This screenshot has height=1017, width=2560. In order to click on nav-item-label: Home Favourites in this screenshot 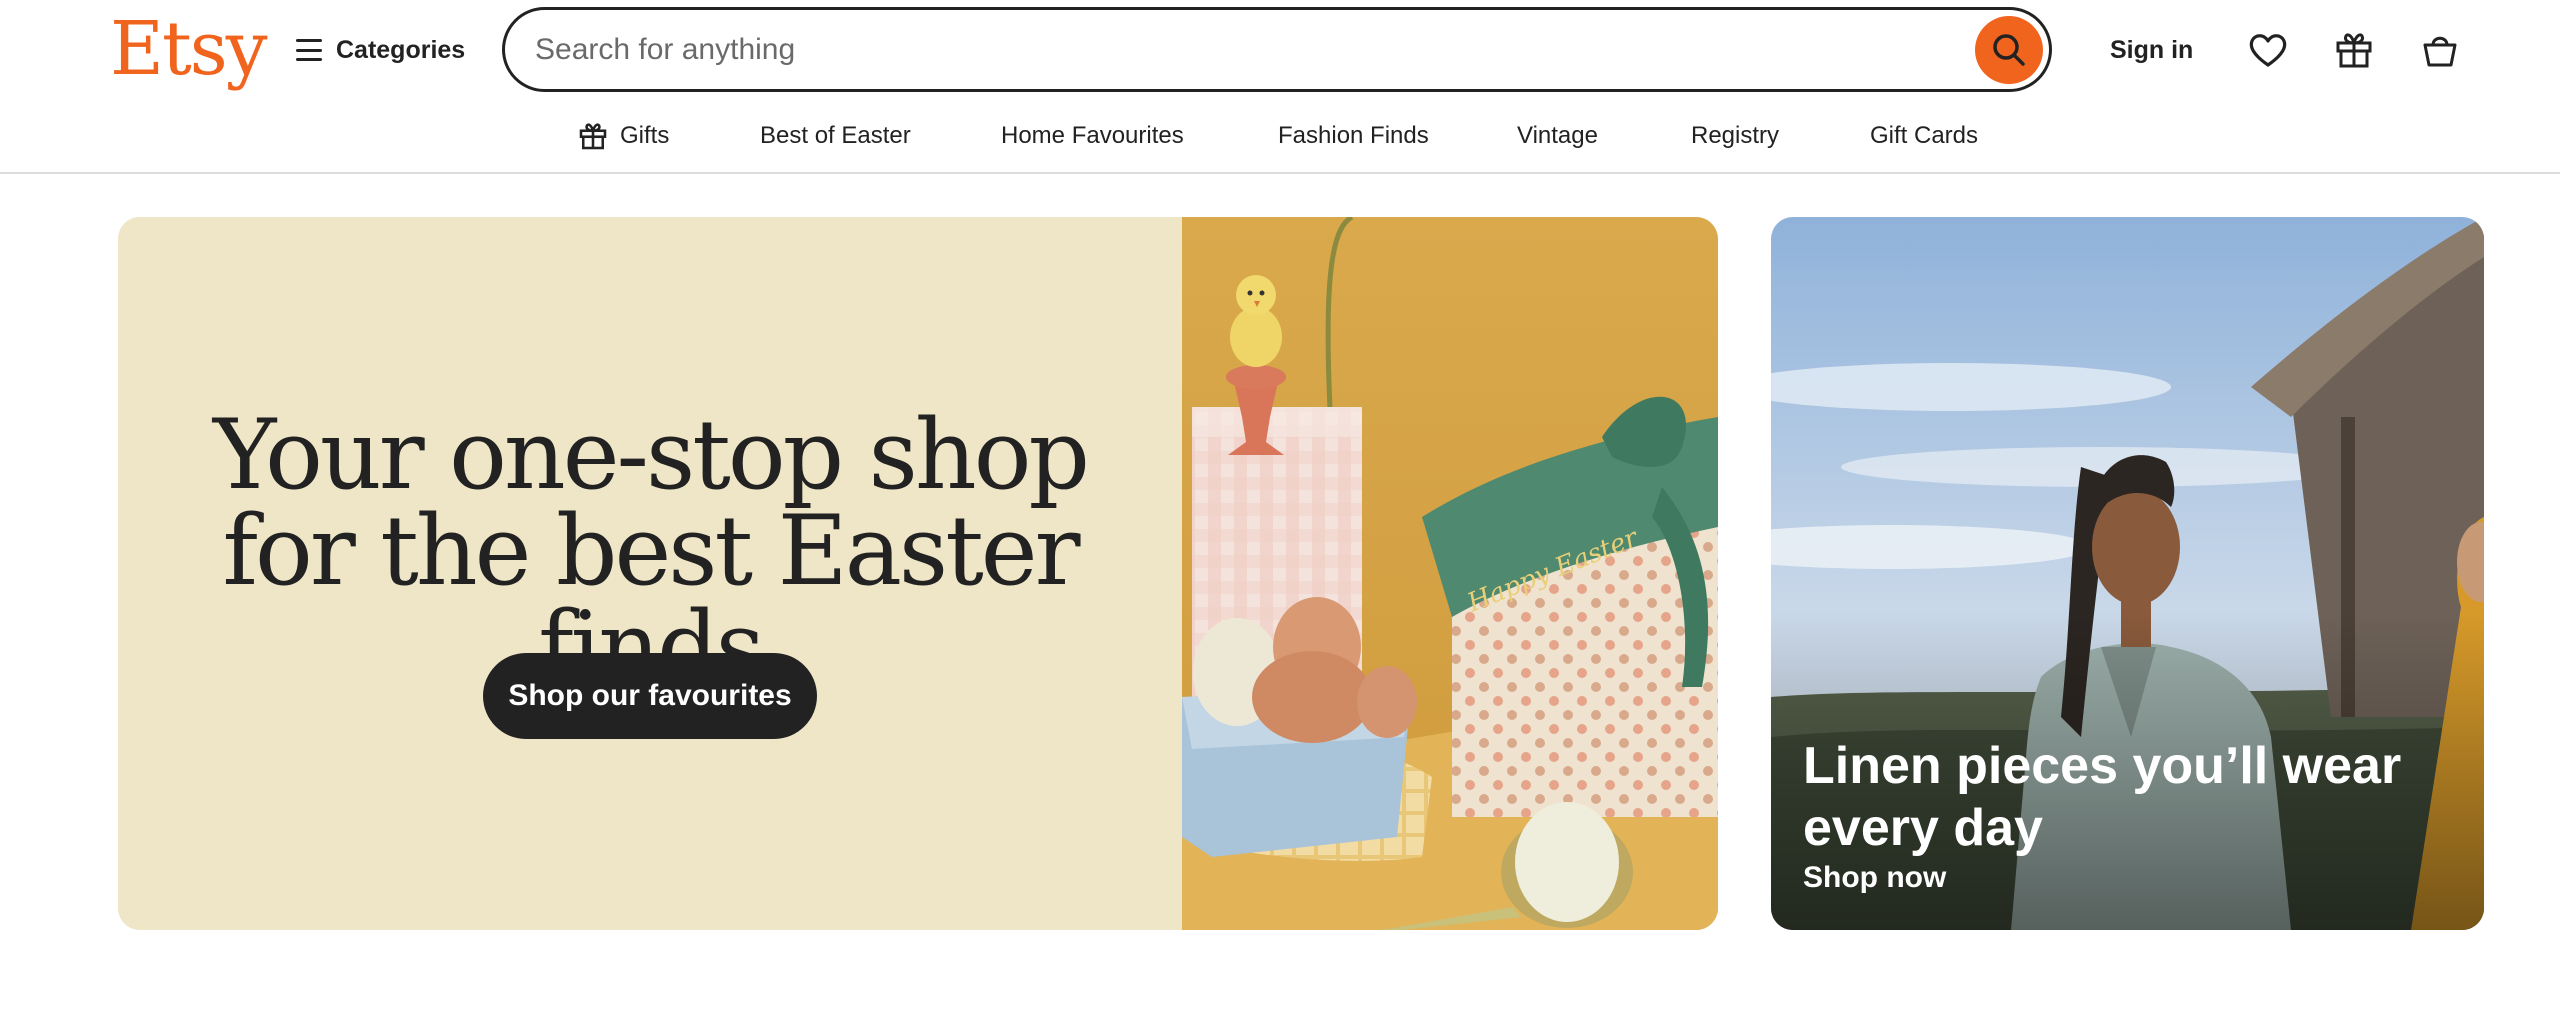, I will do `click(1092, 135)`.